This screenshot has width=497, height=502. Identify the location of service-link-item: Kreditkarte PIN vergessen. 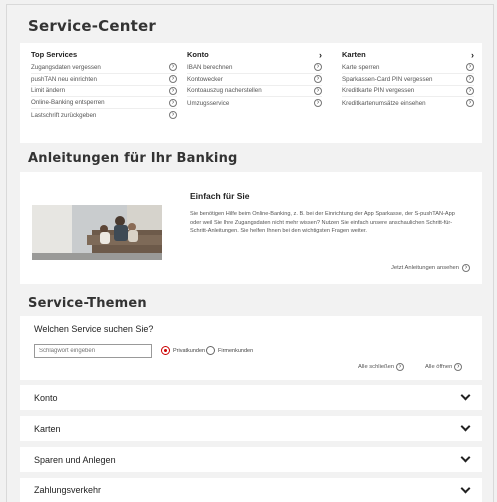
(408, 92).